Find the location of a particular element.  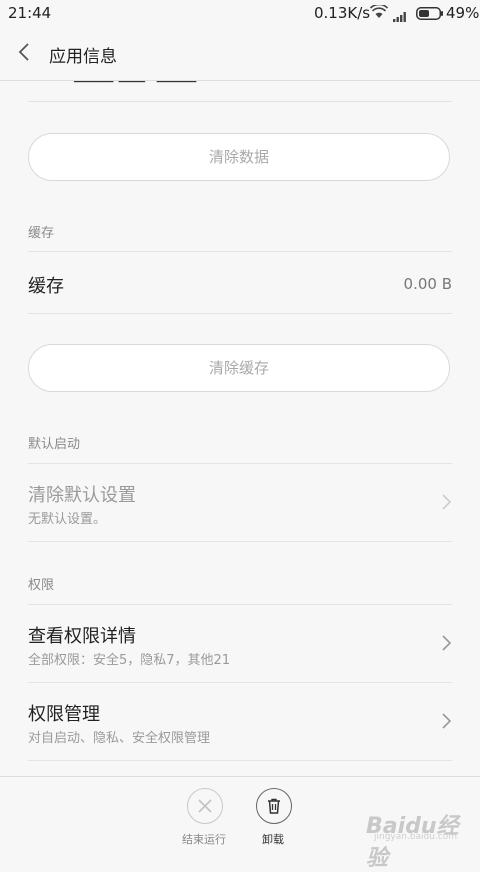

close-icon is located at coordinates (205, 806).